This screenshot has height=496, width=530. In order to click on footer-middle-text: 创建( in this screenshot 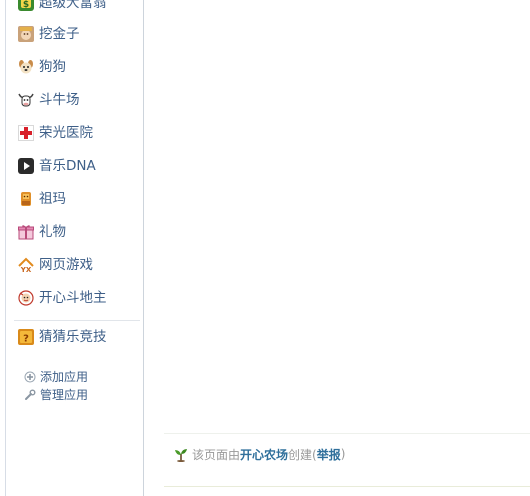, I will do `click(302, 454)`.